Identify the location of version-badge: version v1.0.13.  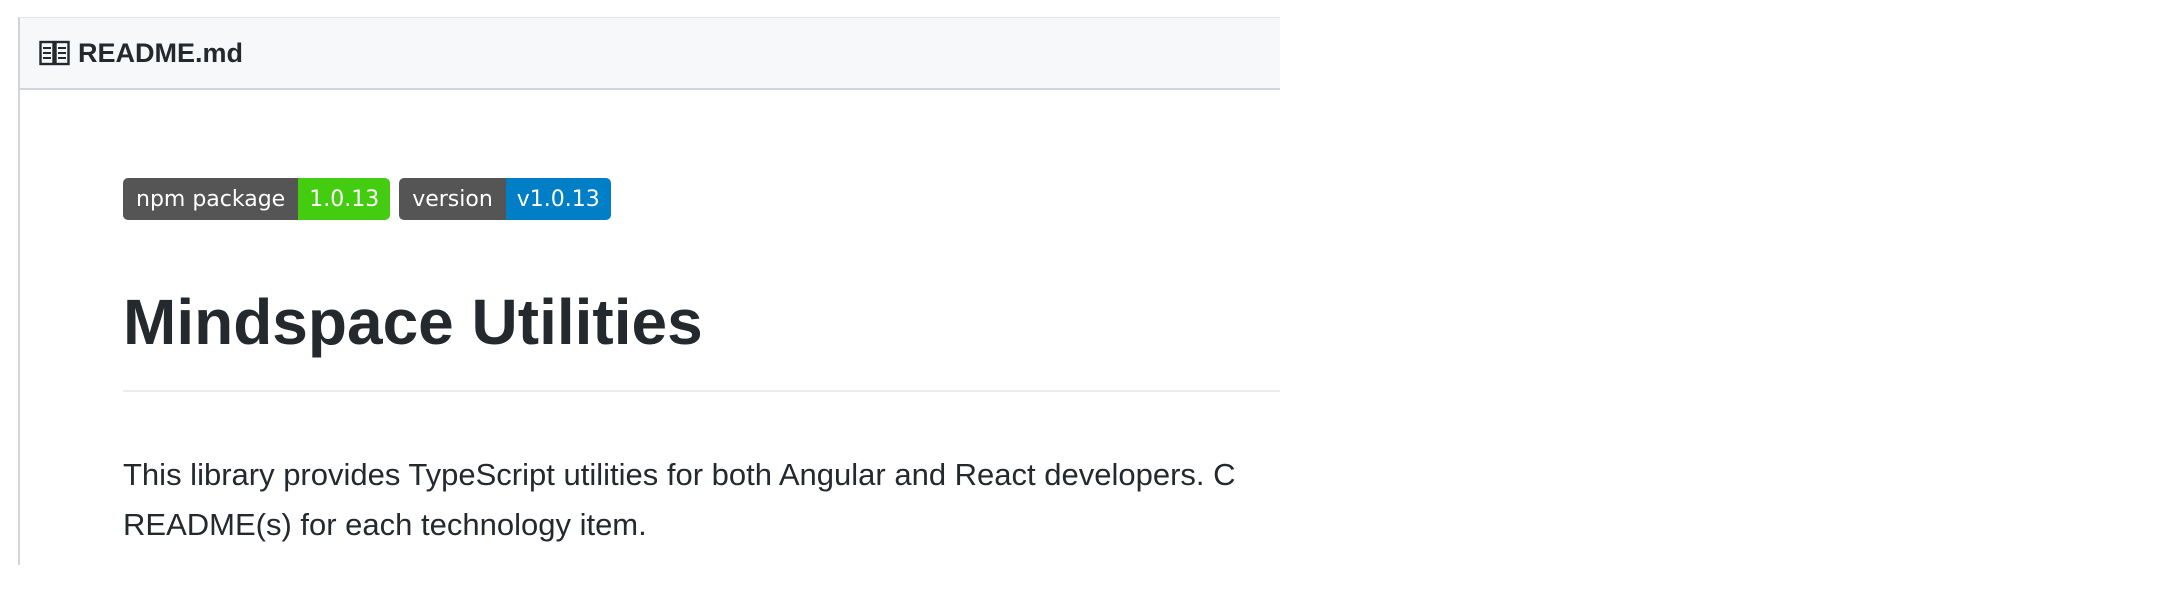
(505, 199).